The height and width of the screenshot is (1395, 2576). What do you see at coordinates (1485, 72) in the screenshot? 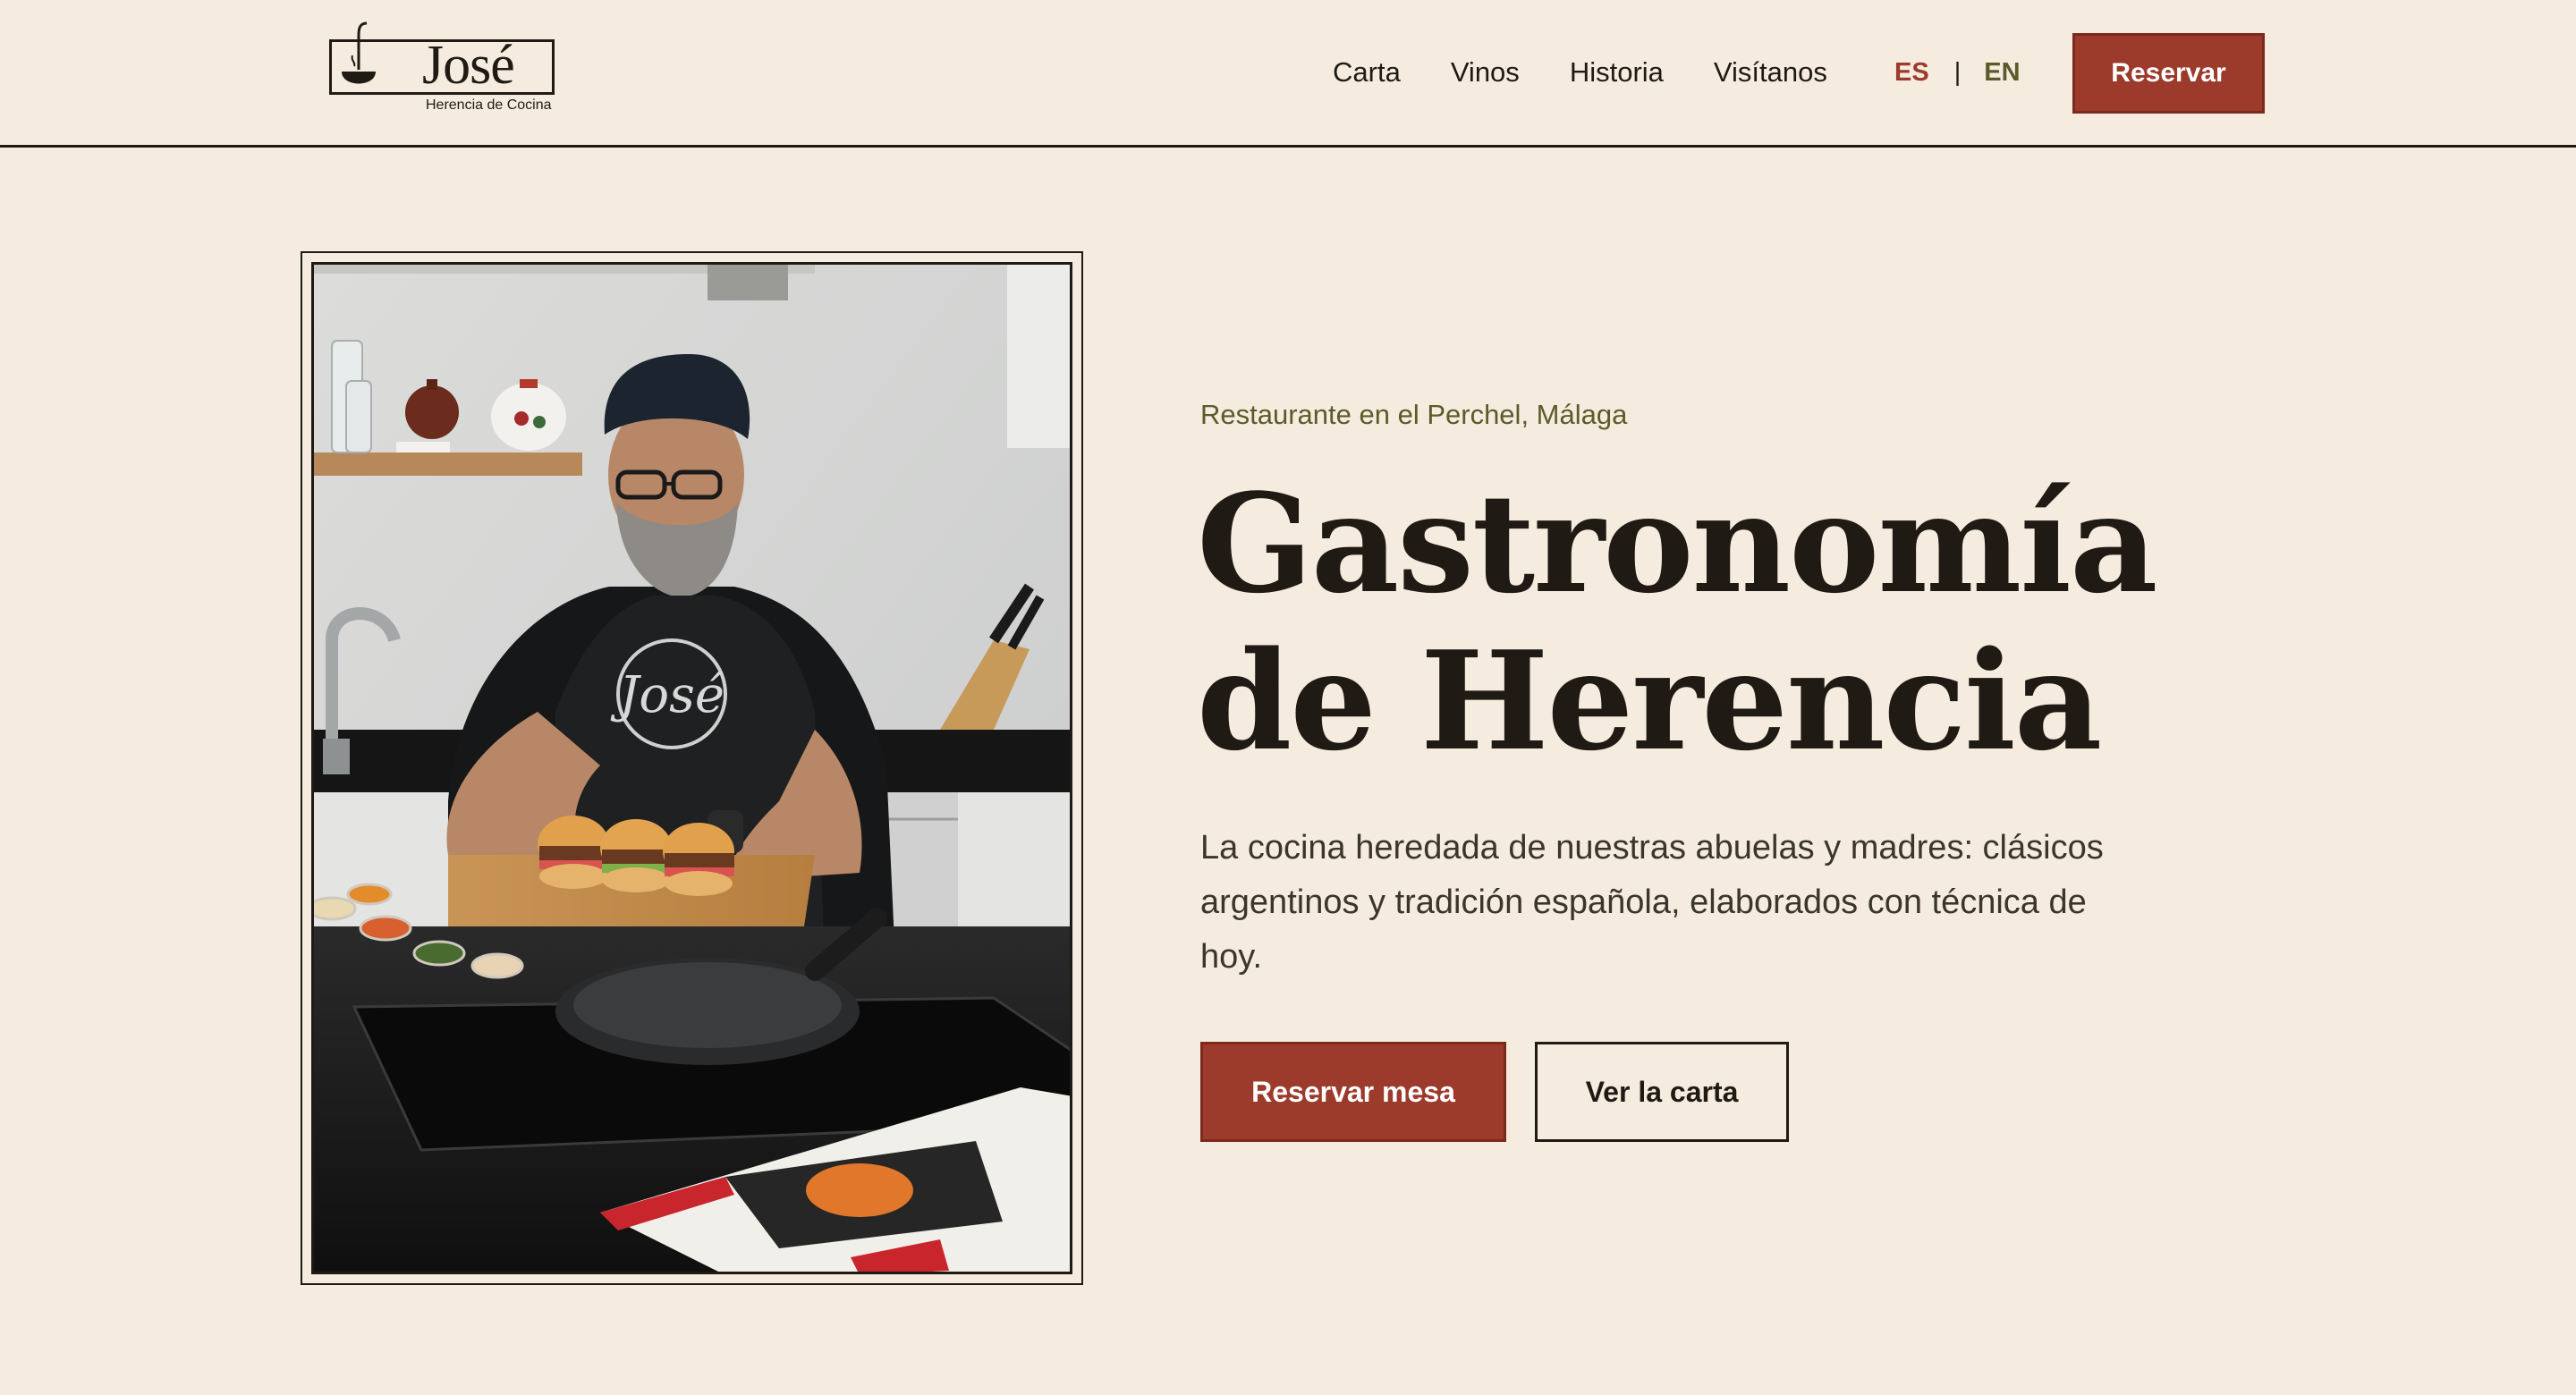
I see `nav-link-vinos: Vinos` at bounding box center [1485, 72].